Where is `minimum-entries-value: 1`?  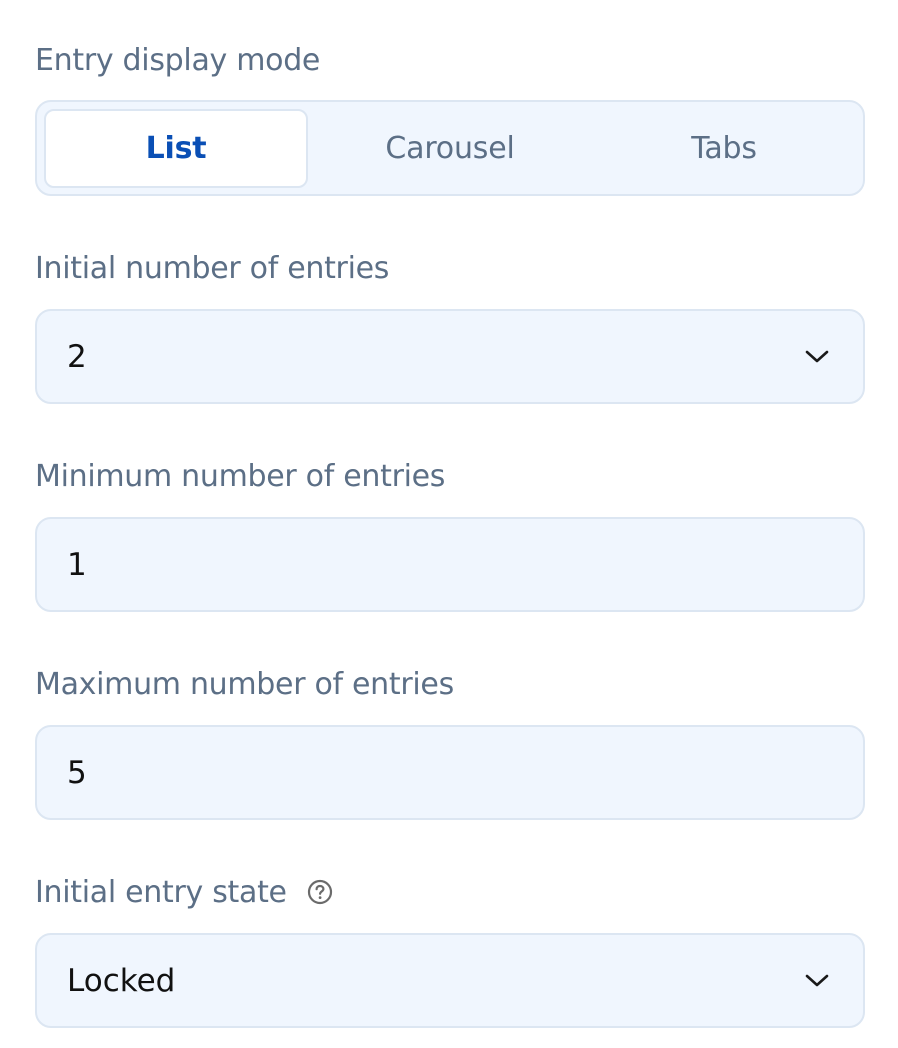 minimum-entries-value: 1 is located at coordinates (77, 564).